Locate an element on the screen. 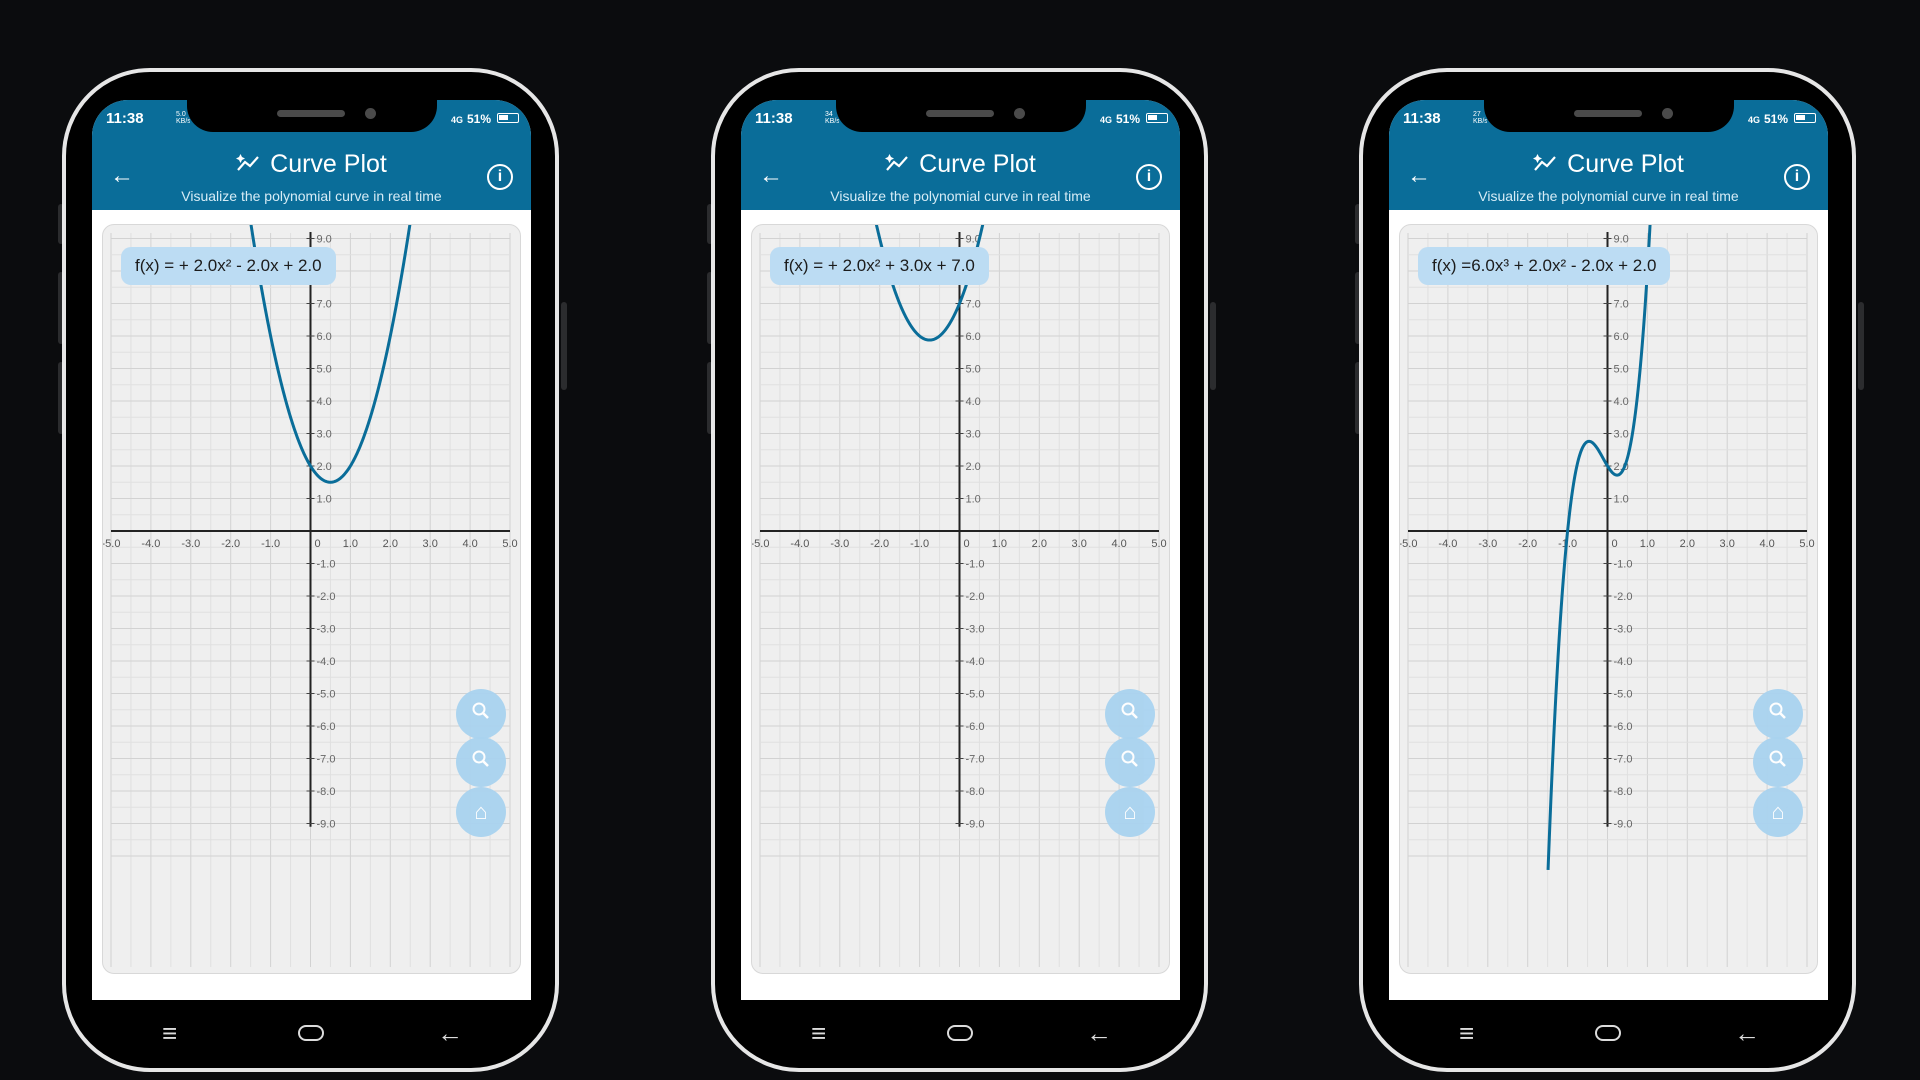  y-tick-label: 7.0 is located at coordinates (973, 305).